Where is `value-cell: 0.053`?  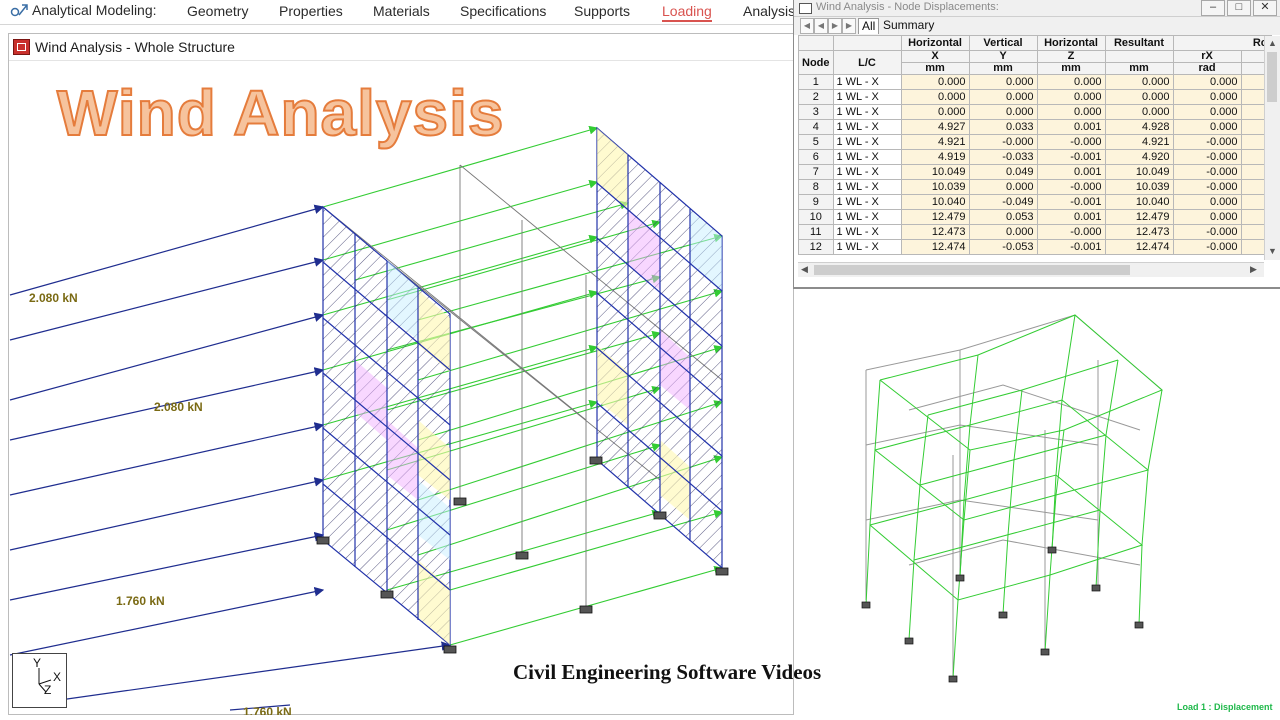
value-cell: 0.053 is located at coordinates (1003, 217).